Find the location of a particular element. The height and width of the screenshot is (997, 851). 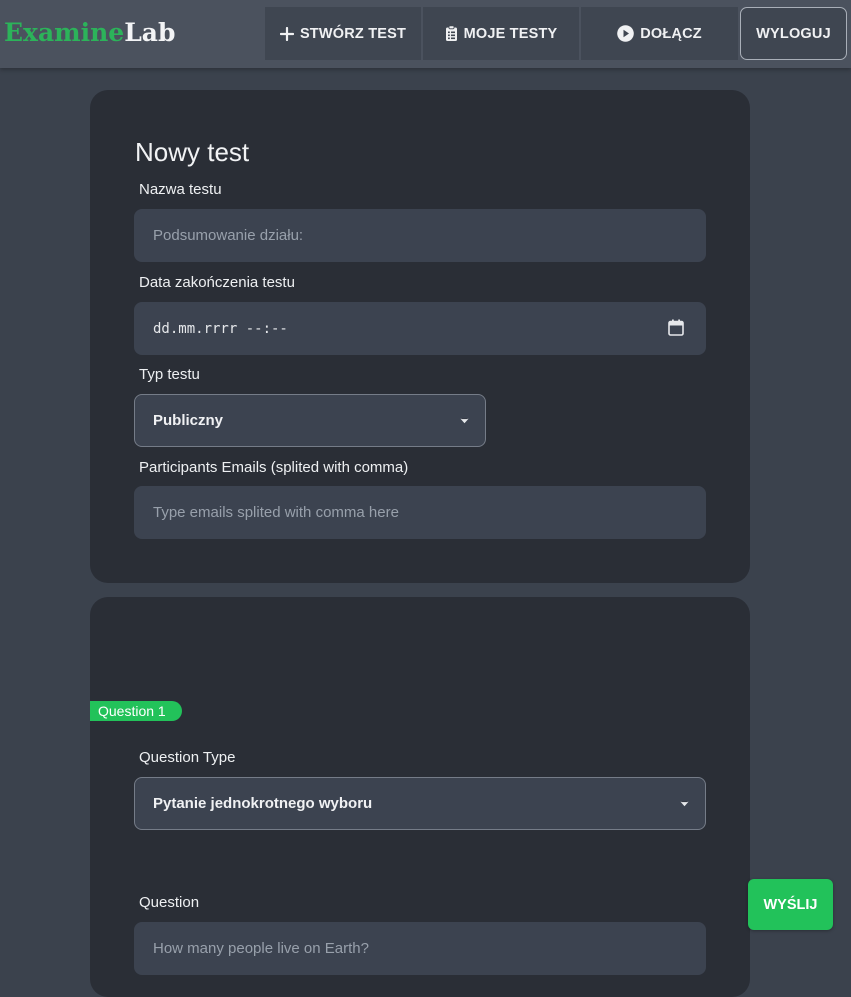

logout-button: WYLOGUJ is located at coordinates (793, 33).